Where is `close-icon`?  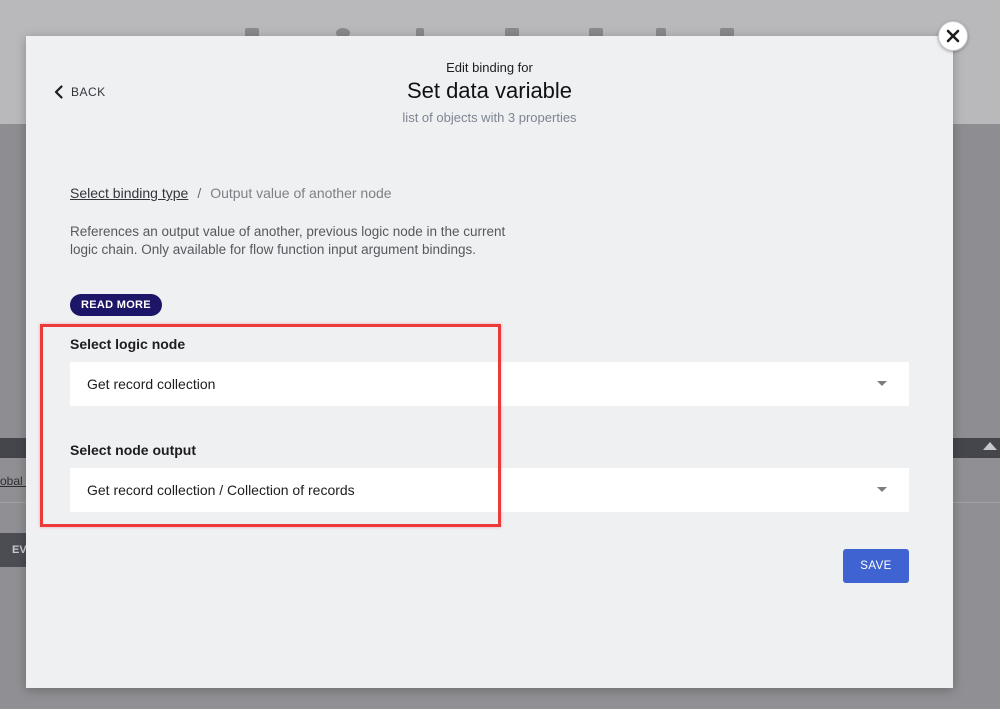 close-icon is located at coordinates (953, 36).